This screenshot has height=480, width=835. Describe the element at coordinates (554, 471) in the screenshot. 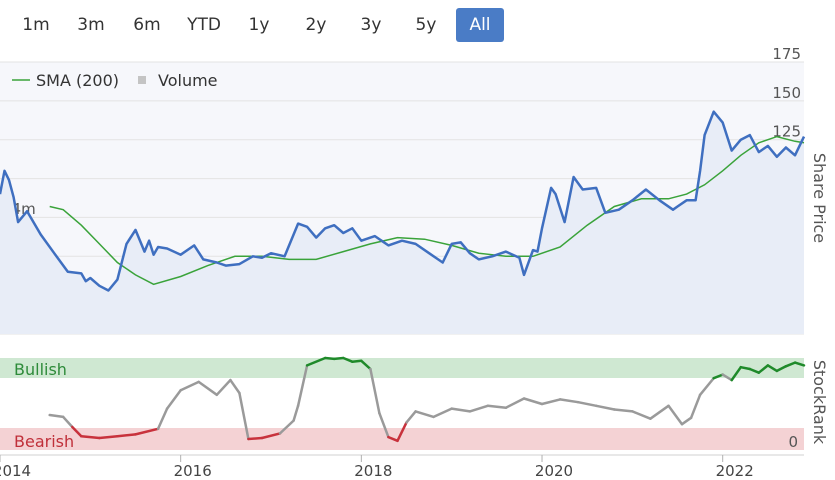

I see `x-tick-label: 2020` at that location.